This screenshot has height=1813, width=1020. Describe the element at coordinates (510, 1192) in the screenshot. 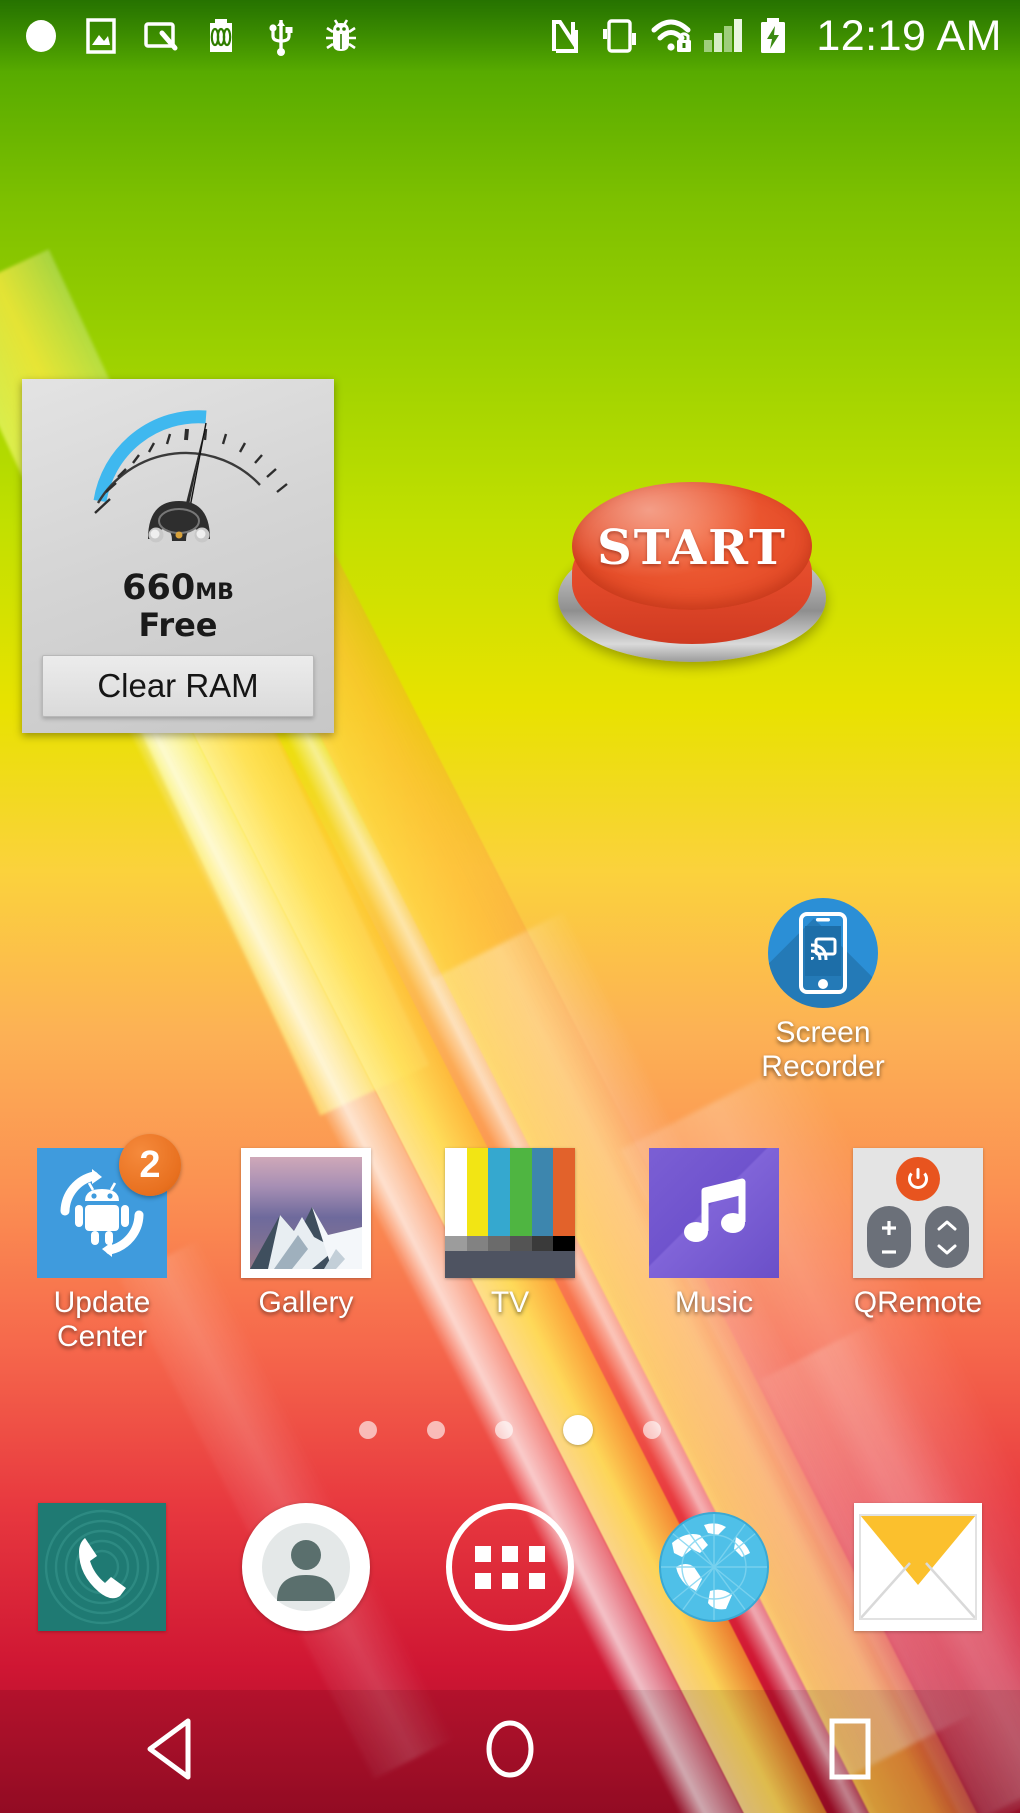

I see `tv-color-bars` at that location.